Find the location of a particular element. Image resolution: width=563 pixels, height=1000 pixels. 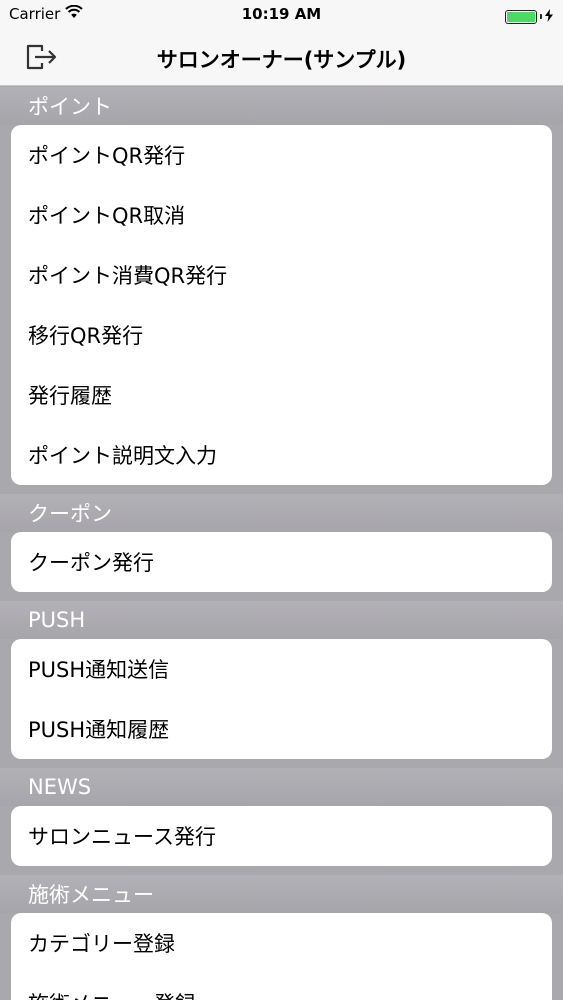

menu-item-point-qr-cancel: ポイントQR取消 is located at coordinates (281, 215).